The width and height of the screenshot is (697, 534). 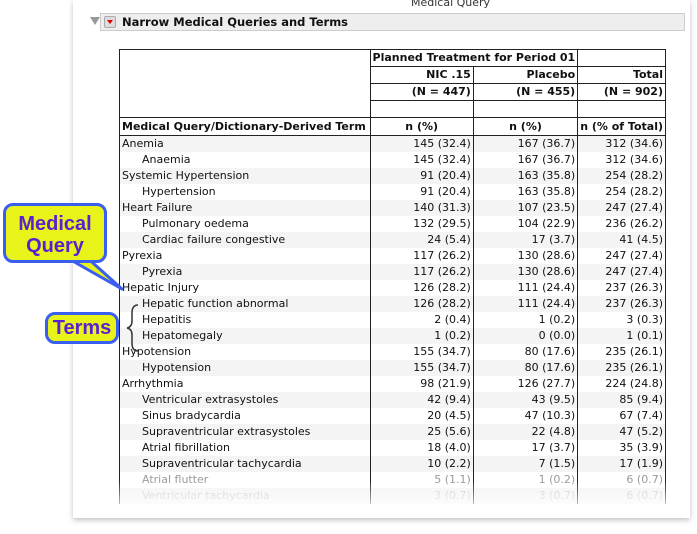 I want to click on callout-pointers, so click(x=99, y=302).